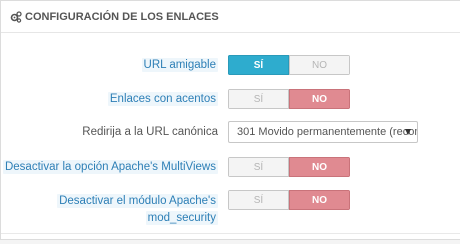 Image resolution: width=460 pixels, height=244 pixels. I want to click on mod-security-label-line1: Desactivar el módulo Apache's, so click(137, 201).